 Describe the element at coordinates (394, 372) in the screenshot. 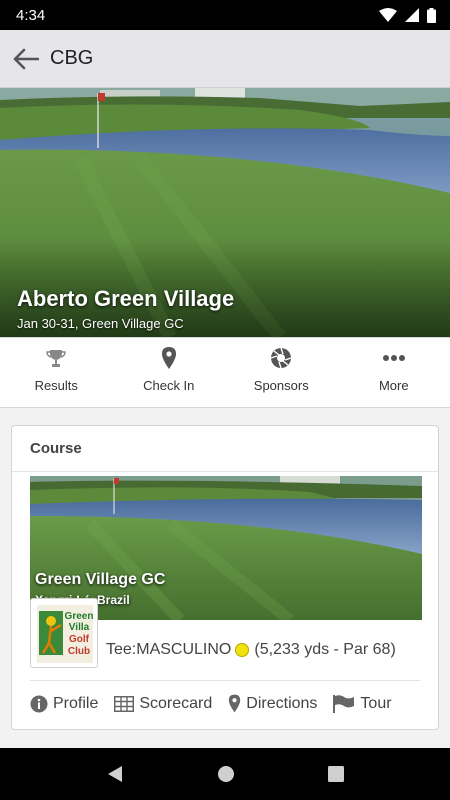

I see `more-button: More` at that location.